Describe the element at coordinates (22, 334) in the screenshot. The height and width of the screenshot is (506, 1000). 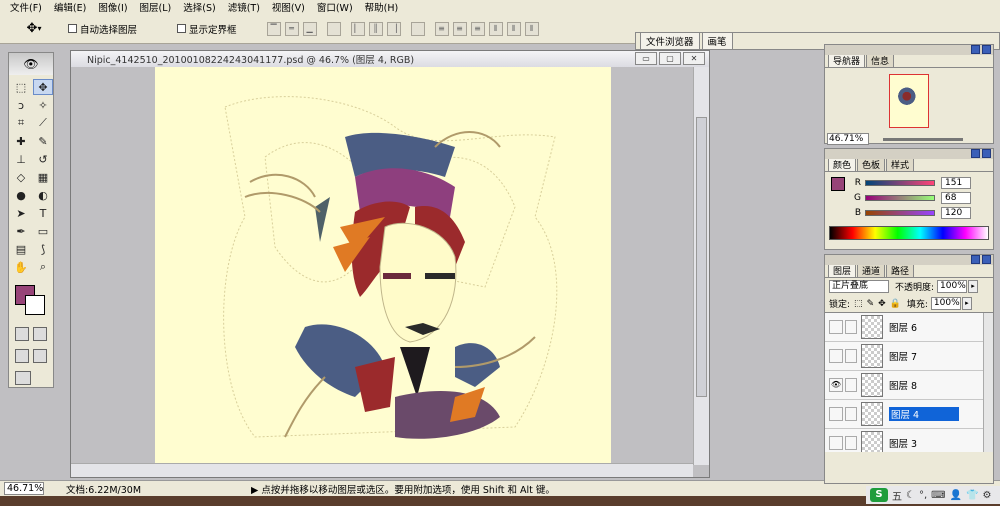
I see `standard-mode-icon` at that location.